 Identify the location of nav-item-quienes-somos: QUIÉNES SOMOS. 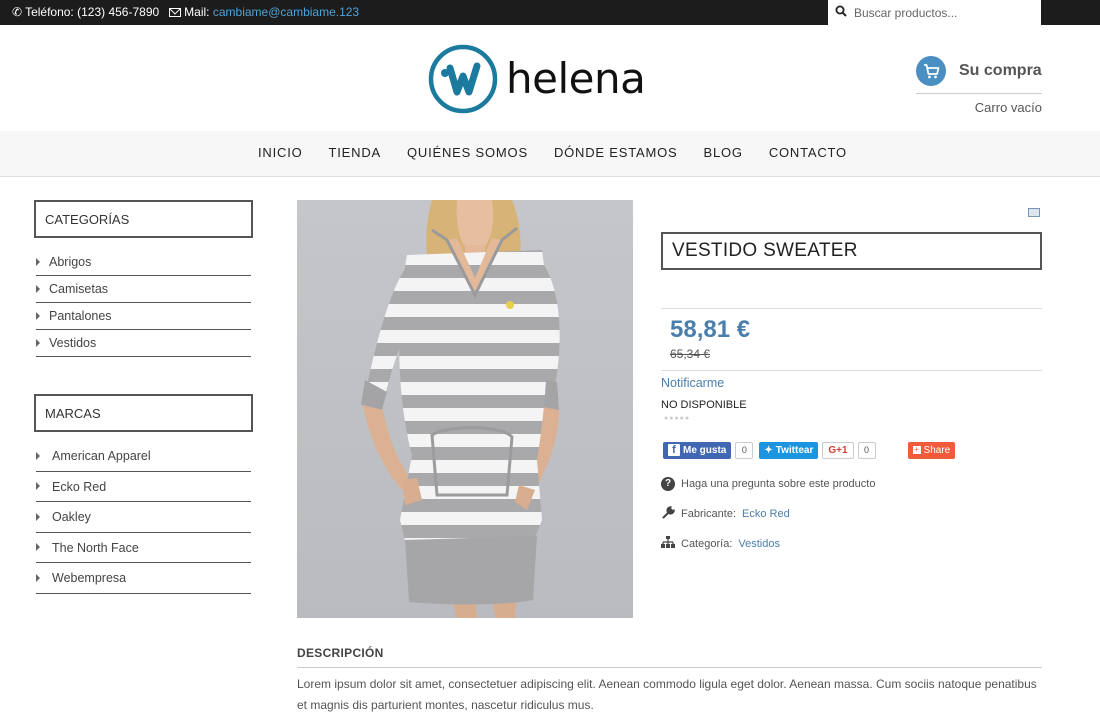
(467, 152).